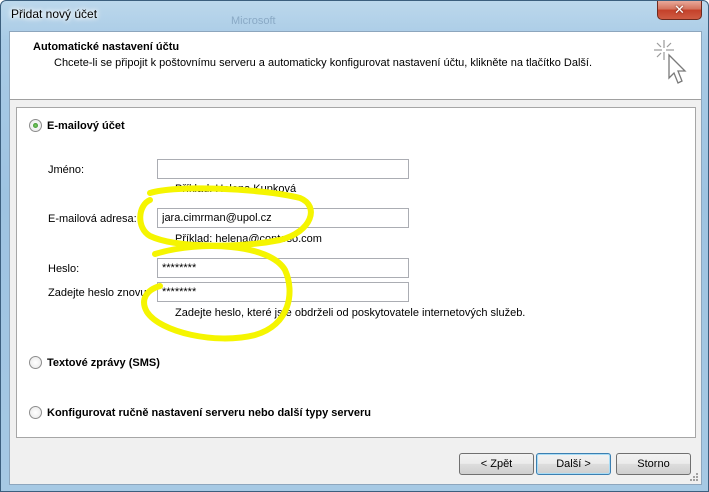  Describe the element at coordinates (283, 268) in the screenshot. I see `password-field` at that location.